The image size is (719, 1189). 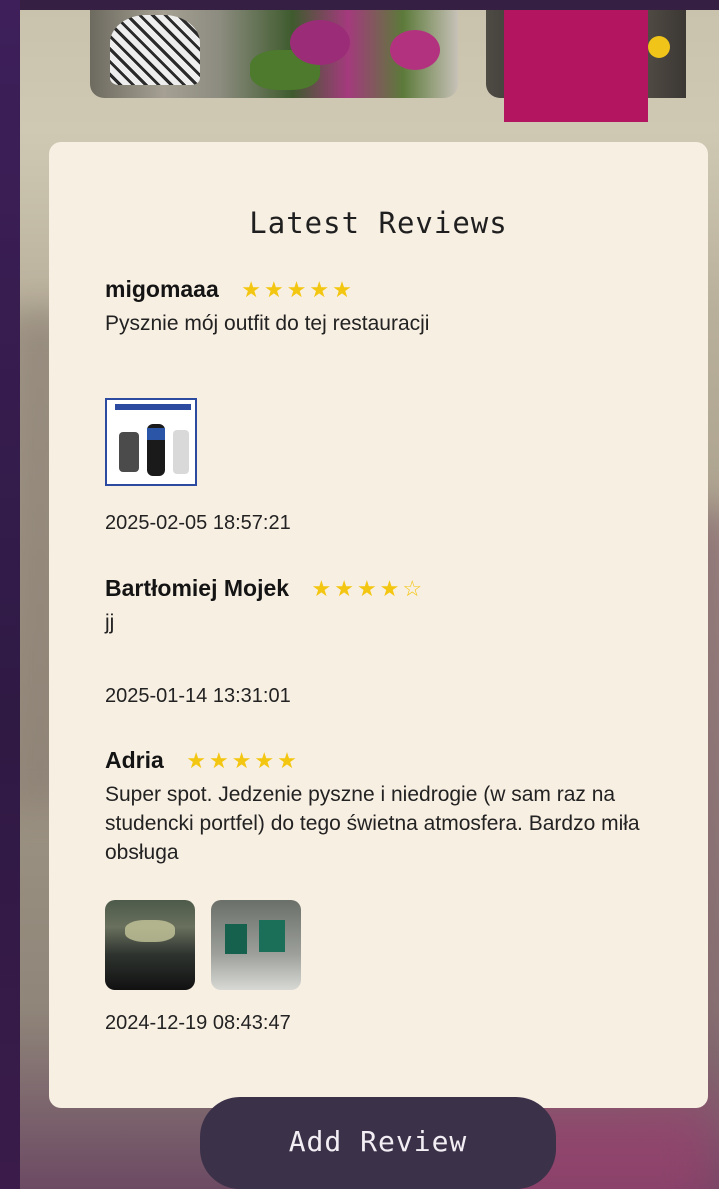 I want to click on add-review-button: Add Review, so click(x=378, y=1143).